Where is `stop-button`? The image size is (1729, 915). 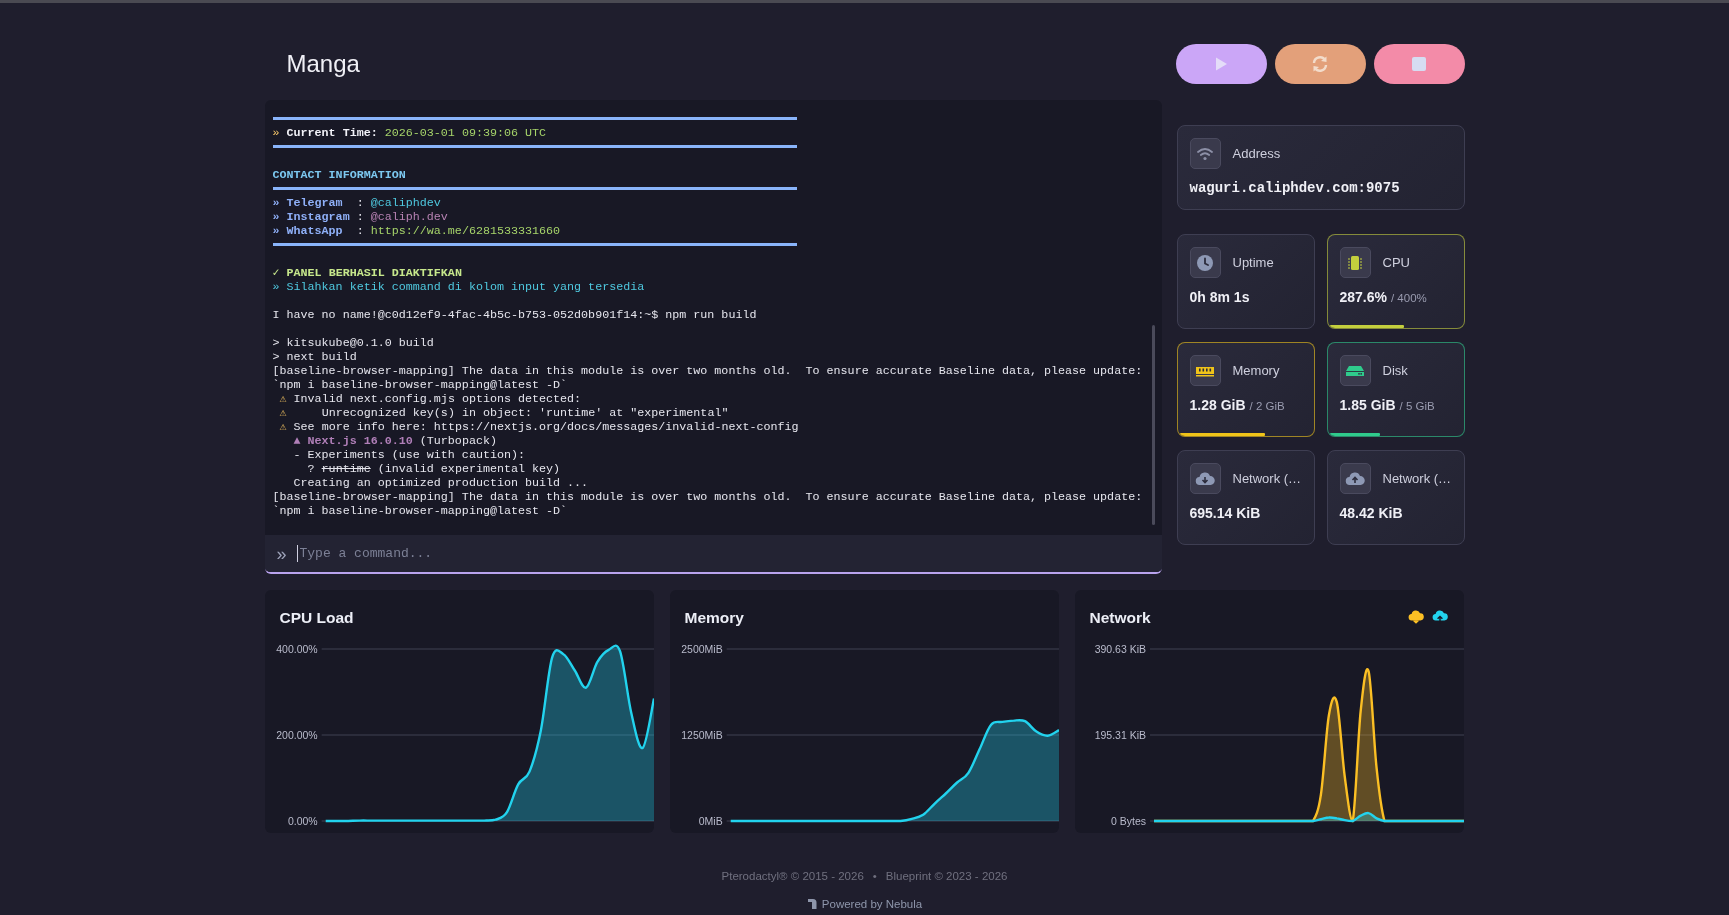
stop-button is located at coordinates (1419, 64).